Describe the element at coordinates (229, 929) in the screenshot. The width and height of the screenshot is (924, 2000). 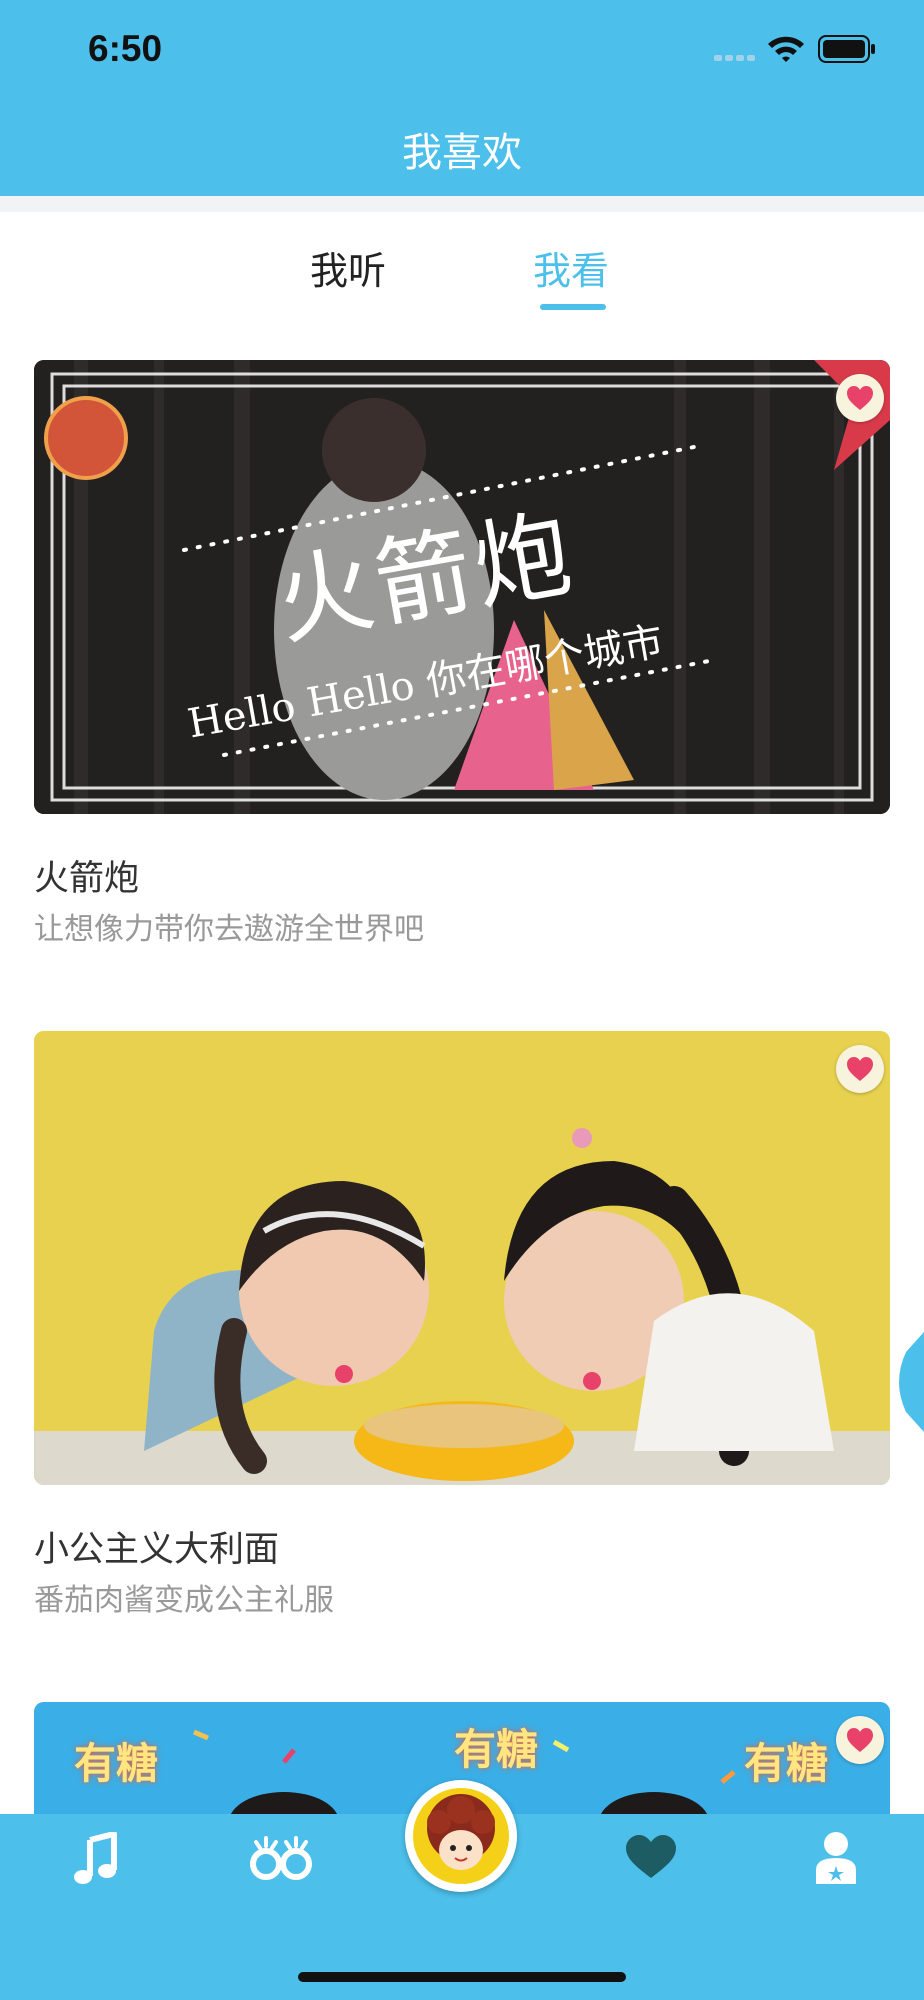
I see `card-subtitle: 让想像力带你去遨游全世界吧` at that location.